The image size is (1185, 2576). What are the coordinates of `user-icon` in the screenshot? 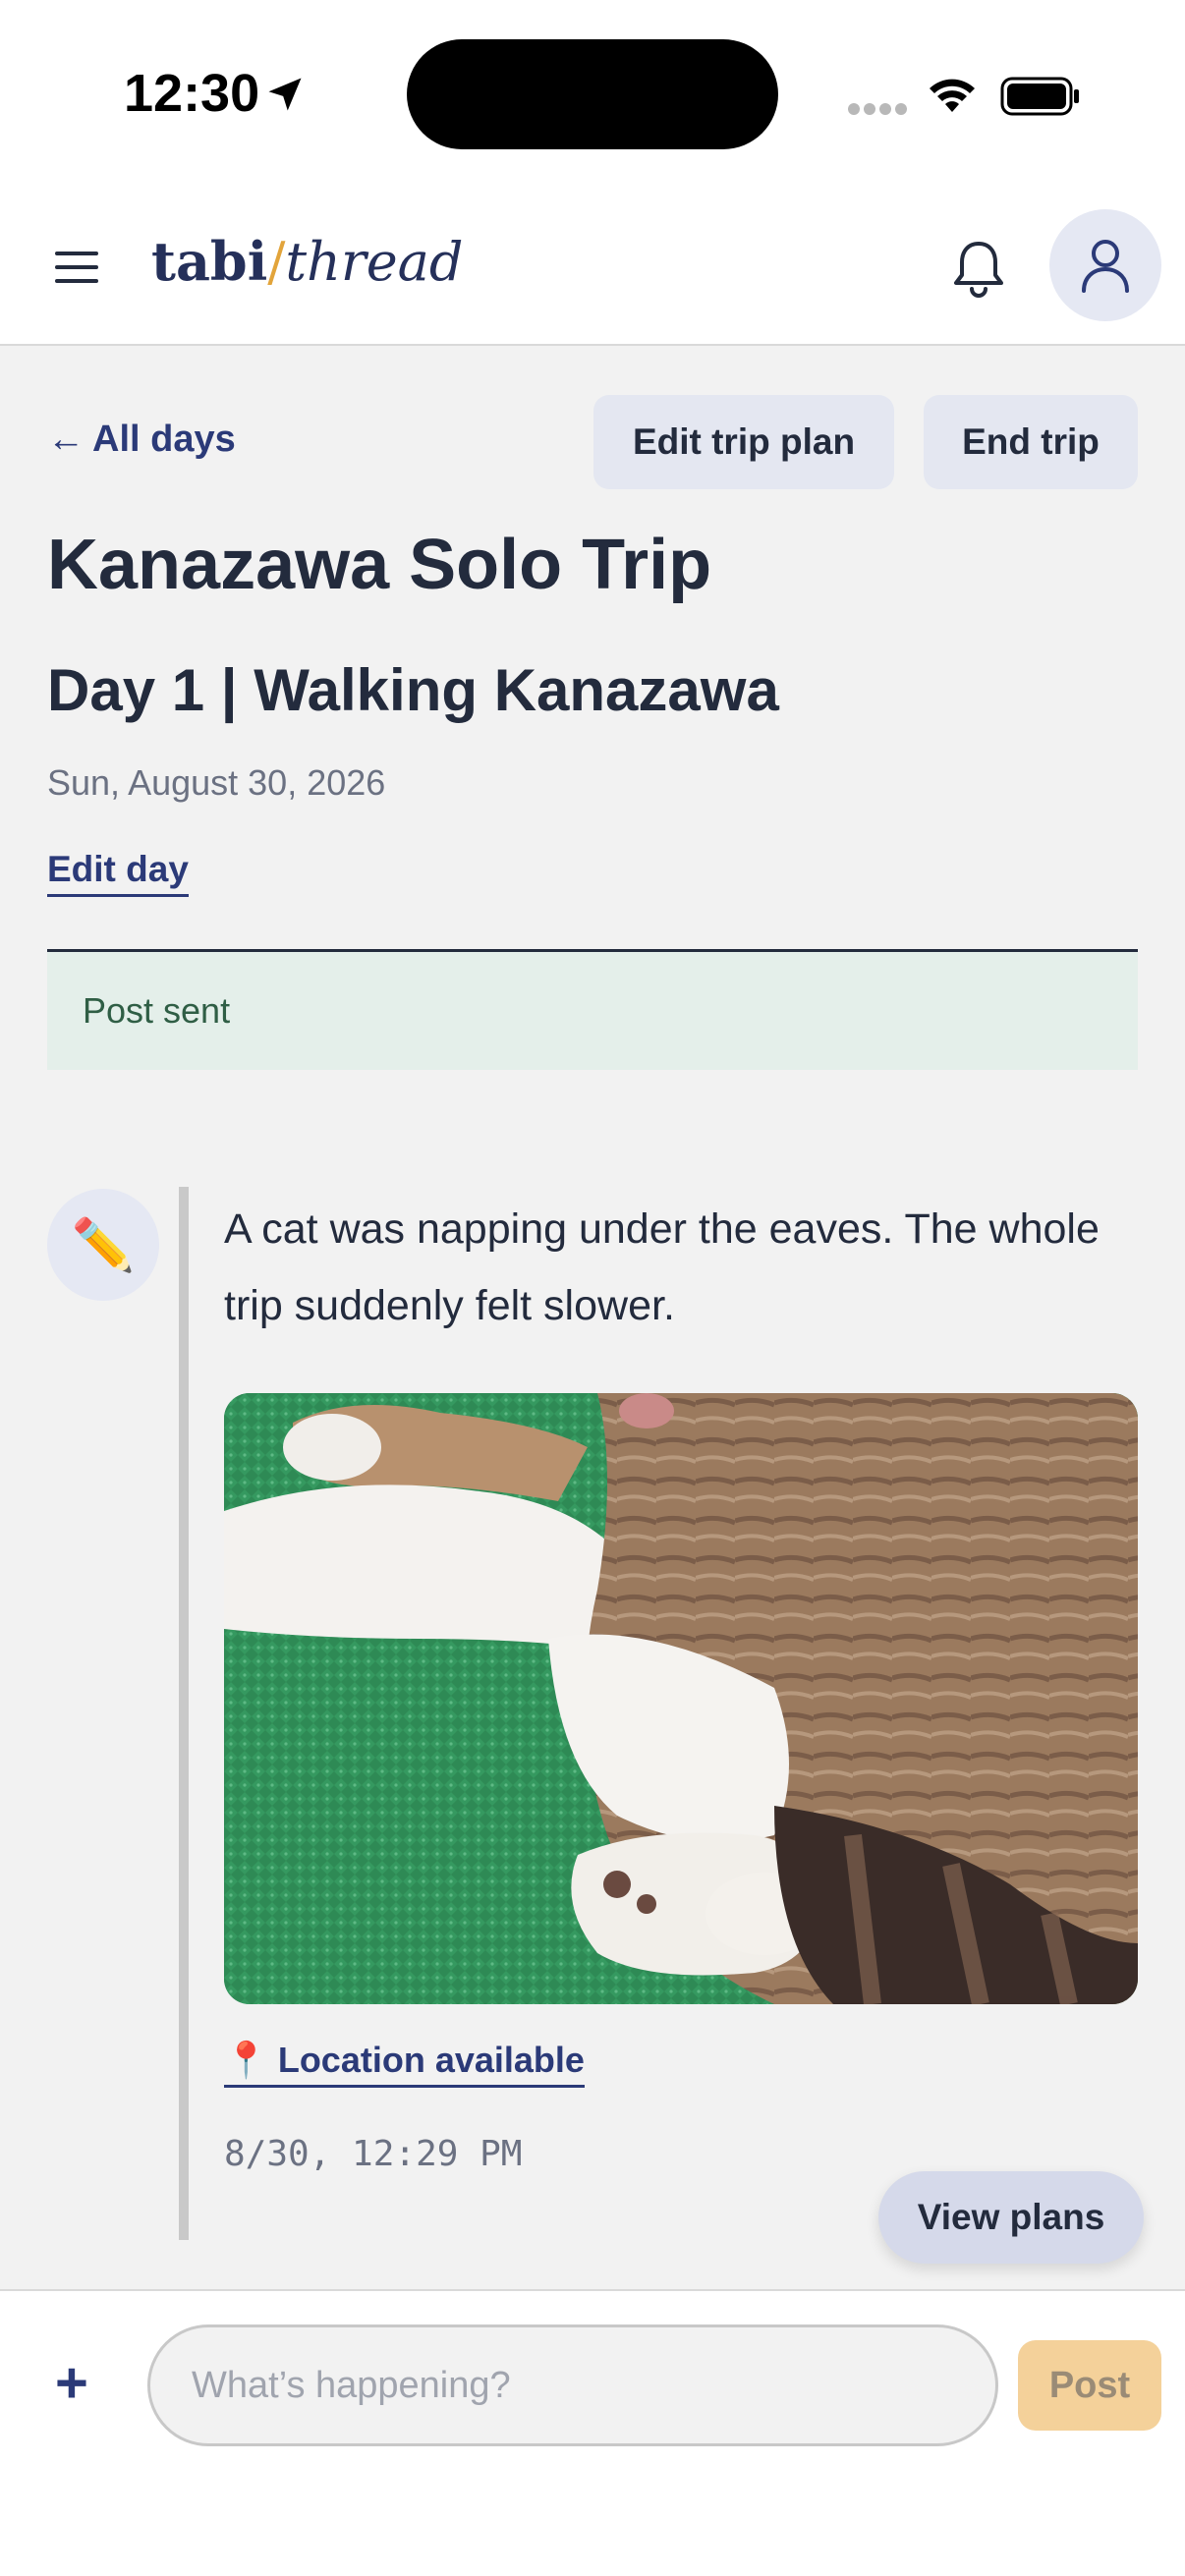 It's located at (1106, 266).